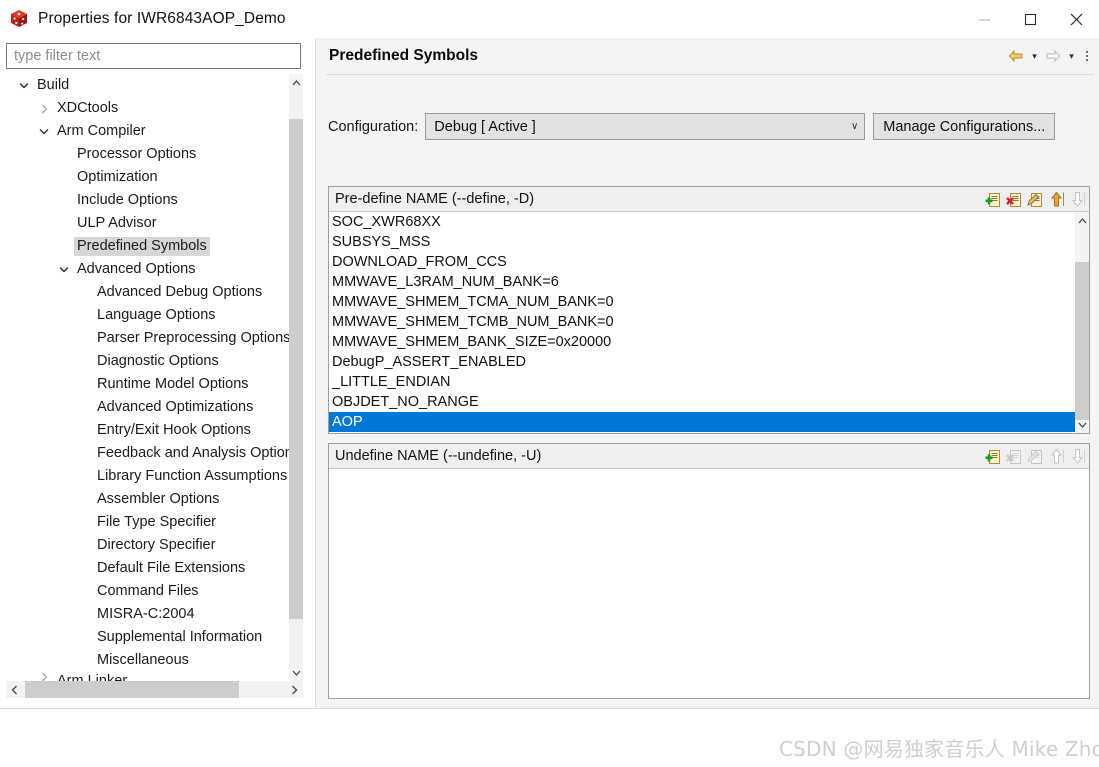  What do you see at coordinates (1087, 56) in the screenshot?
I see `view-menu-icon` at bounding box center [1087, 56].